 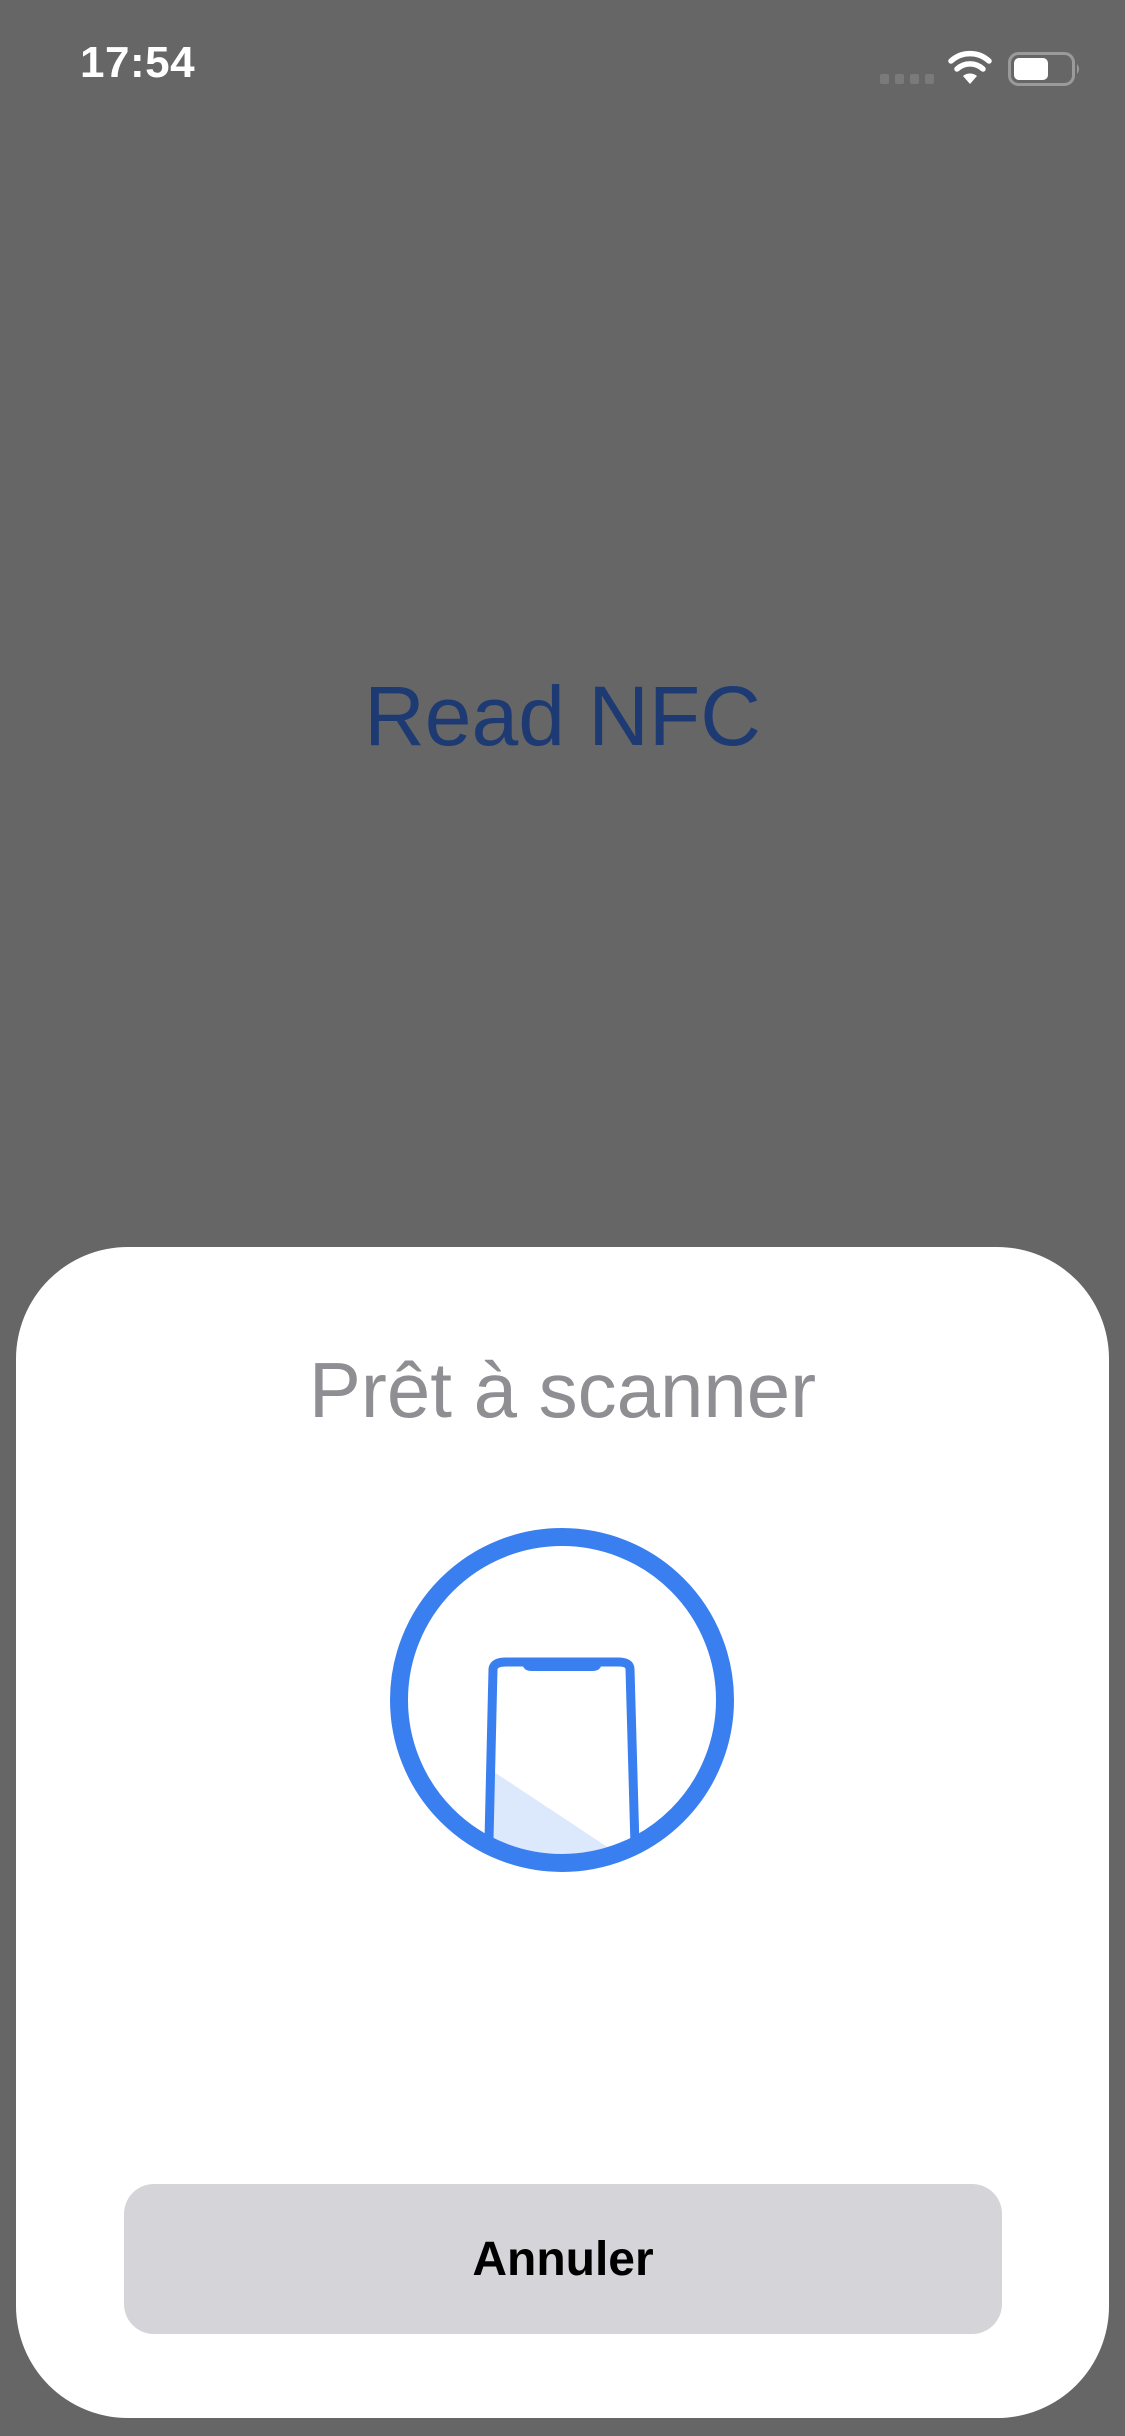 I want to click on phone-scan-icon, so click(x=562, y=1700).